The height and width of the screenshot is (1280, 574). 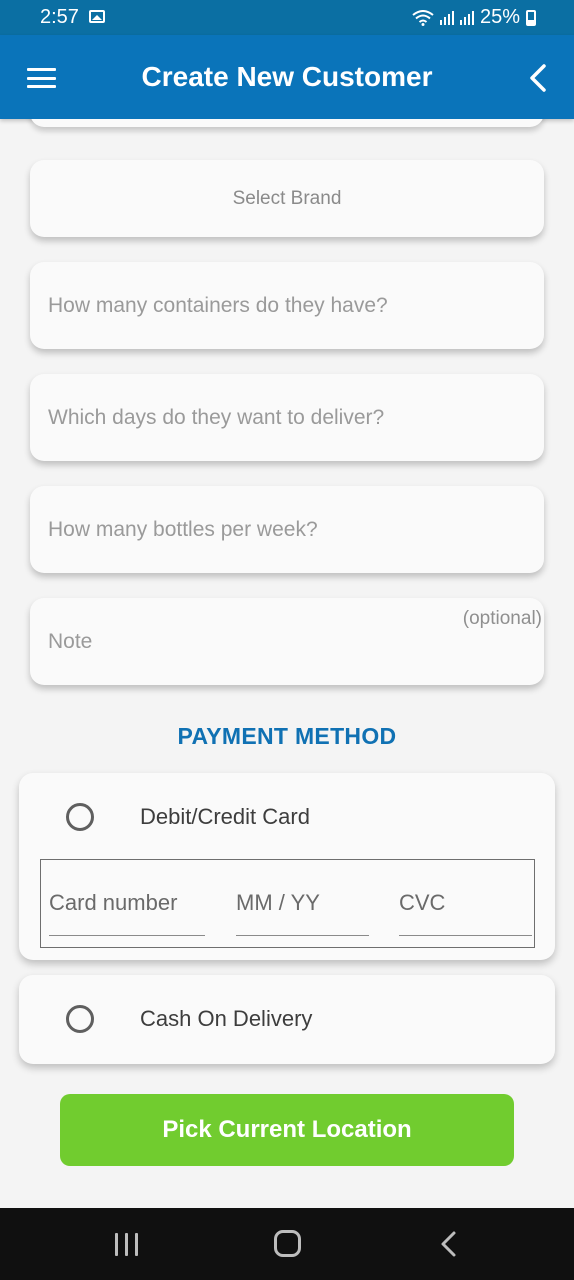 I want to click on optional-hint: (optional), so click(x=502, y=618).